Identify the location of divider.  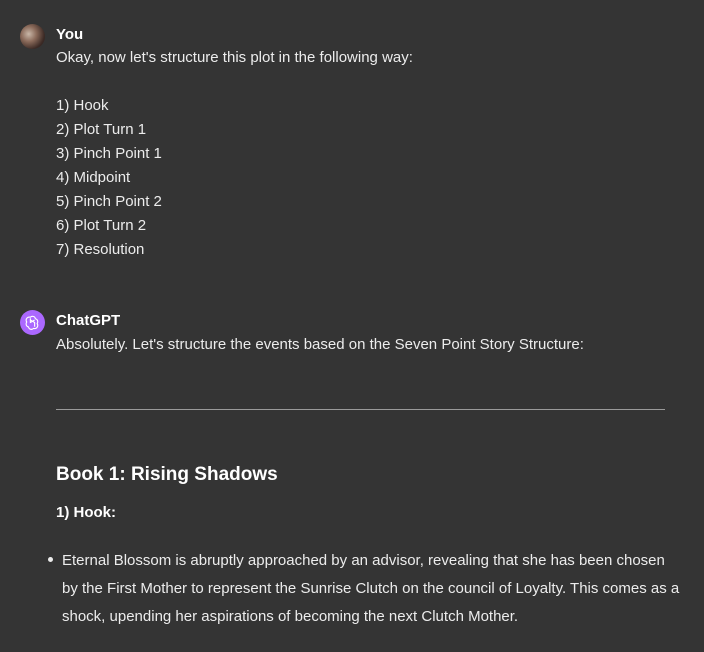
(360, 409).